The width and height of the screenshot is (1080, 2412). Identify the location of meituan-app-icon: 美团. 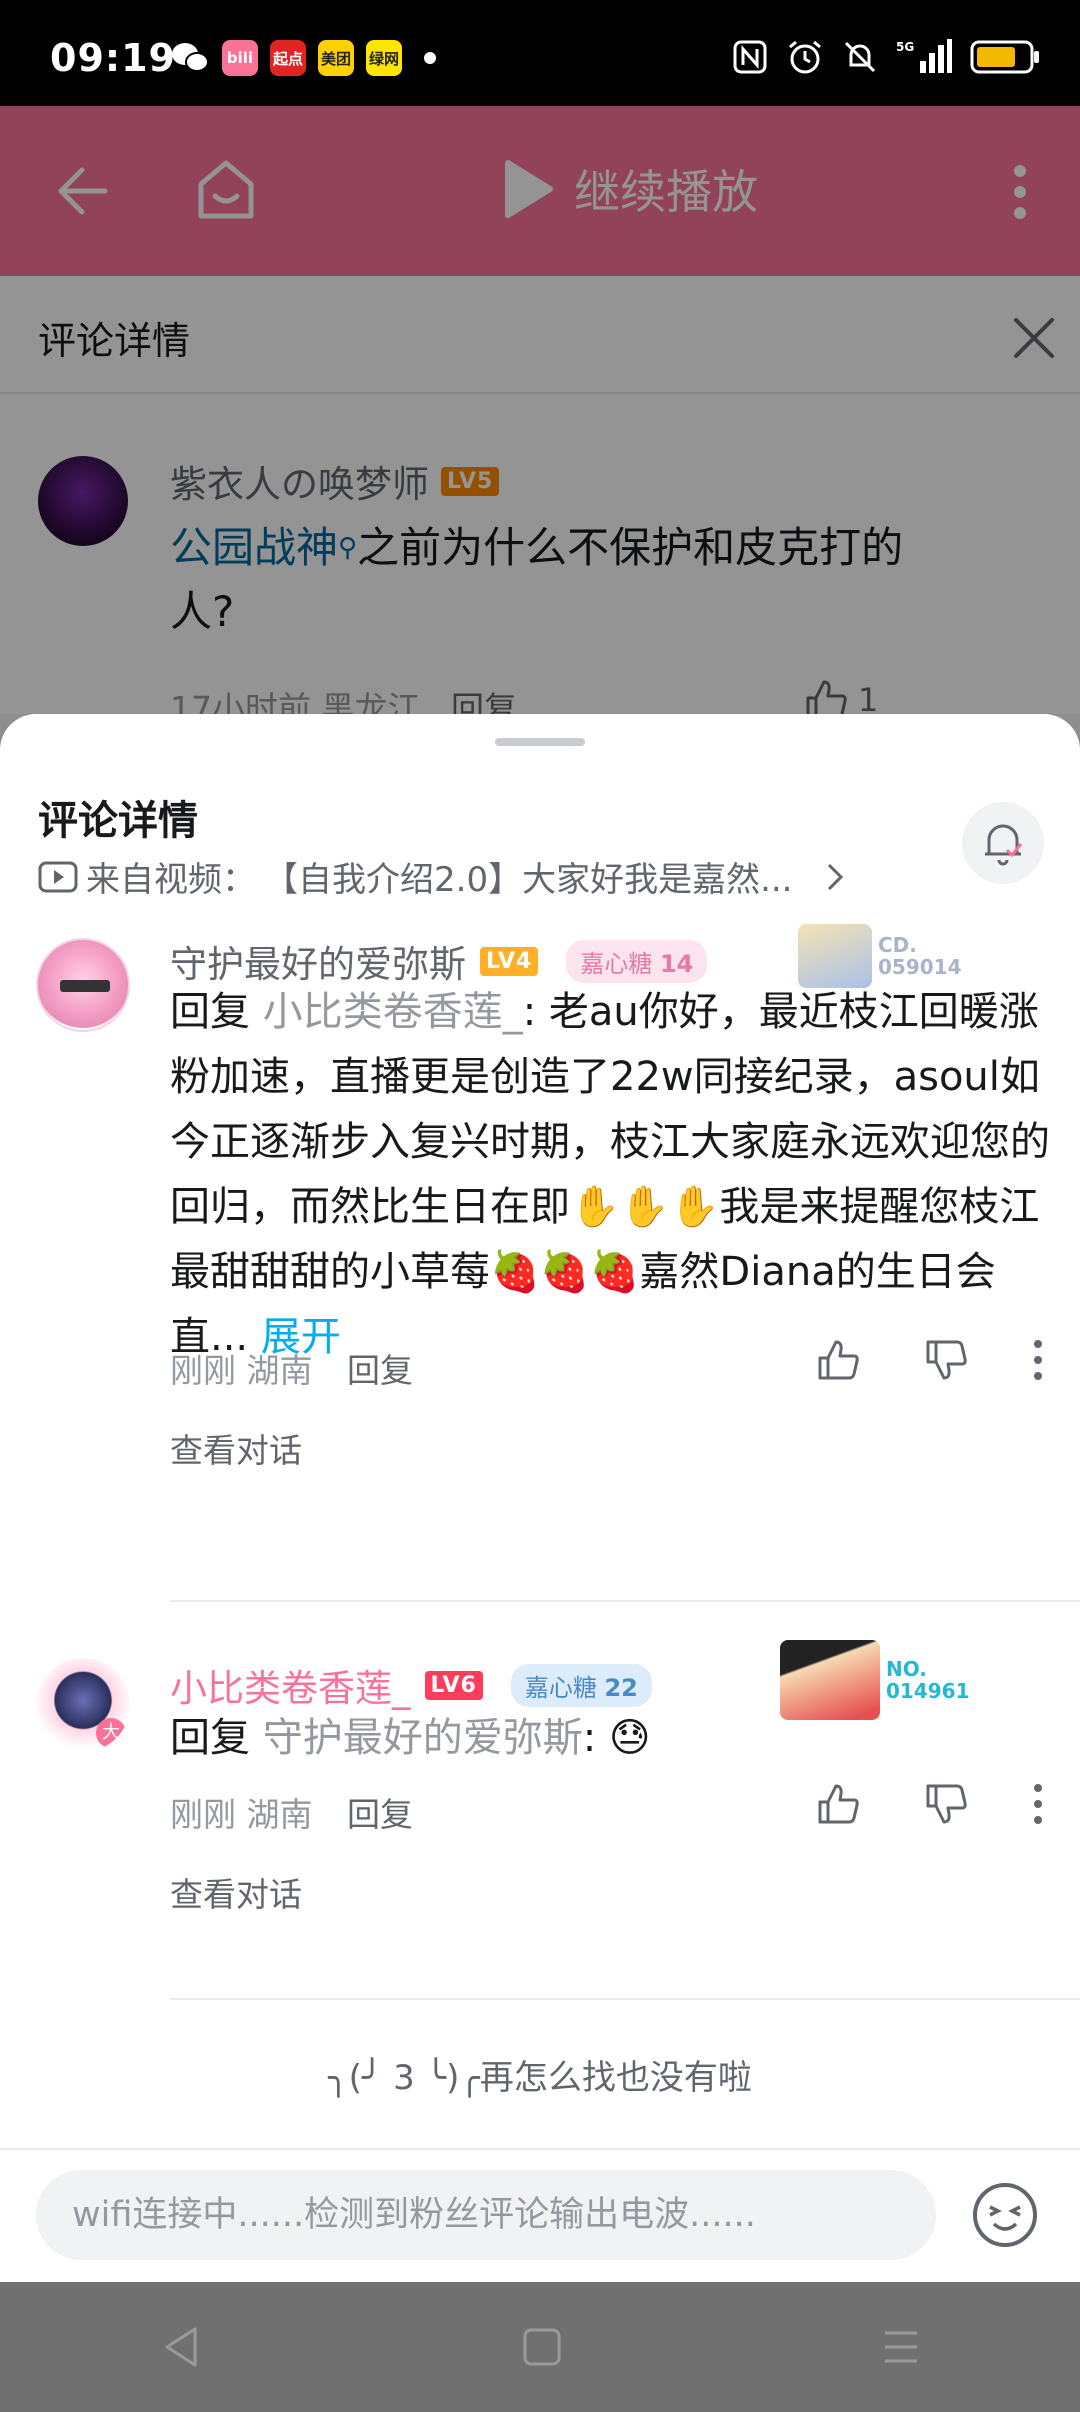
(336, 58).